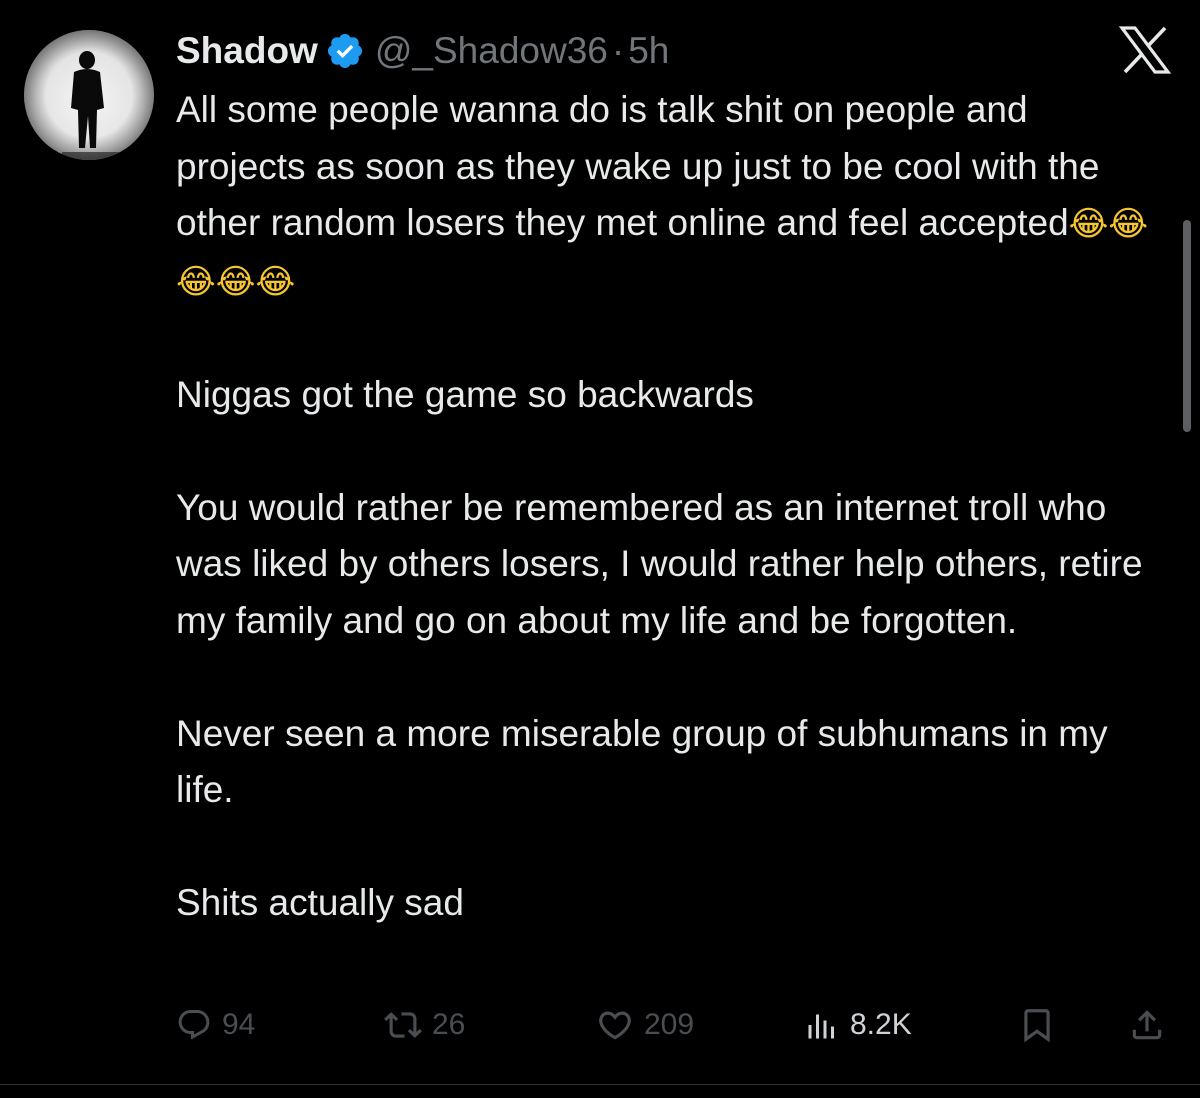 Image resolution: width=1200 pixels, height=1098 pixels. What do you see at coordinates (403, 1025) in the screenshot?
I see `repost-icon` at bounding box center [403, 1025].